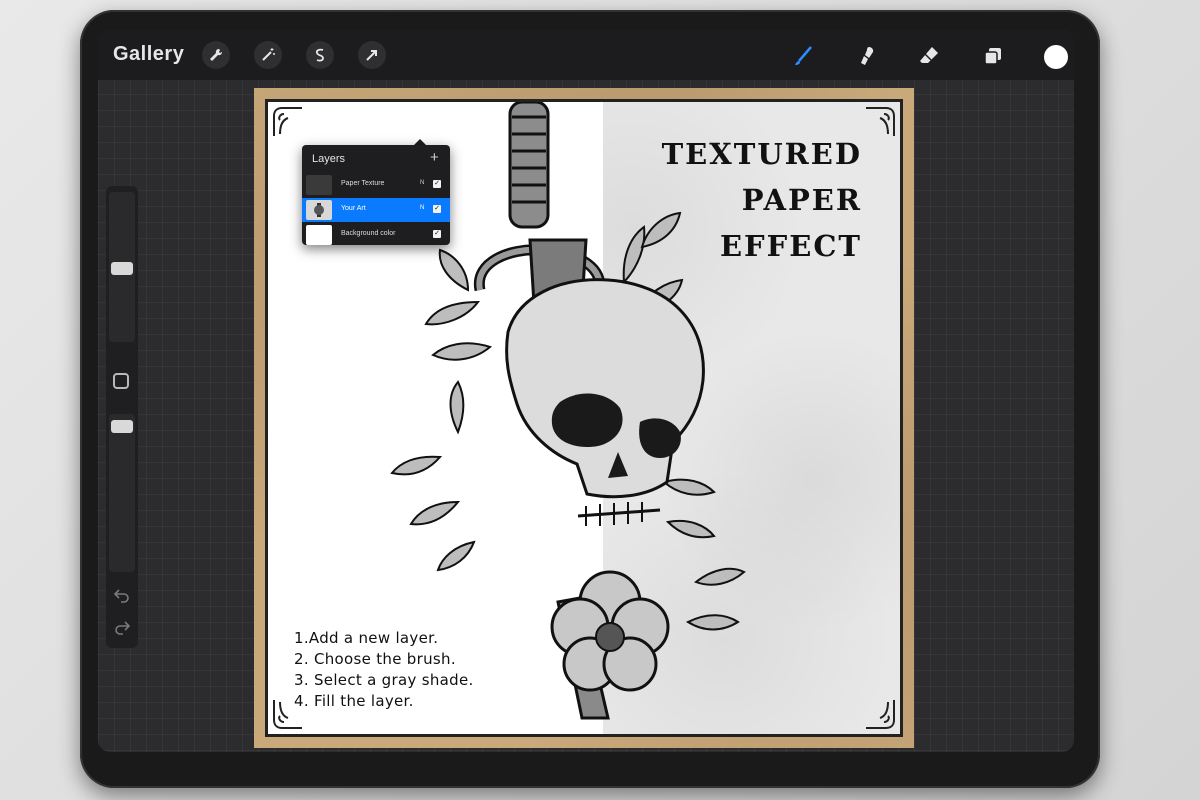 The width and height of the screenshot is (1200, 800). I want to click on artwork-title-line-2: PAPER, so click(801, 200).